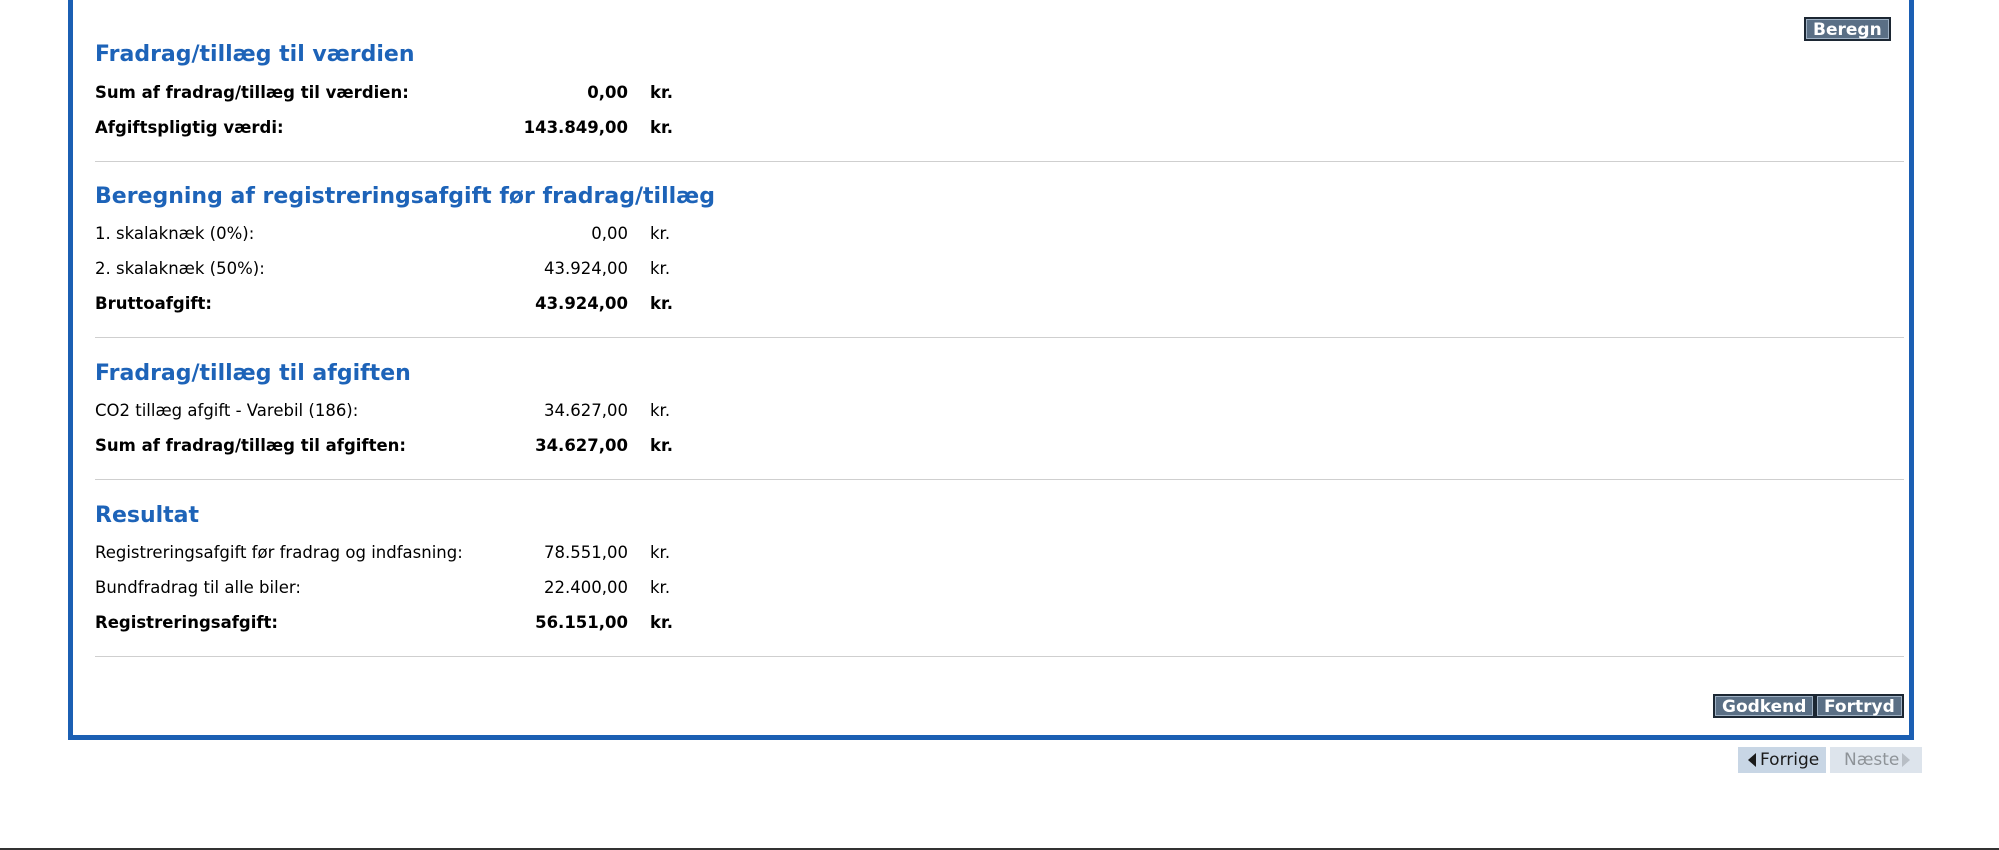 The width and height of the screenshot is (1999, 850). I want to click on row-label: Afgiftspligtig værdi:, so click(189, 127).